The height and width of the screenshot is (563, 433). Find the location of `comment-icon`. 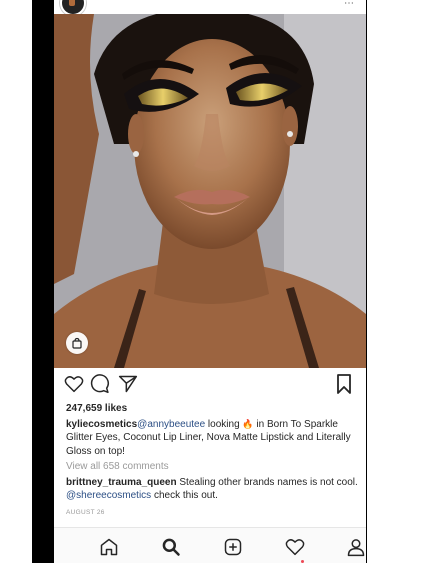

comment-icon is located at coordinates (100, 384).